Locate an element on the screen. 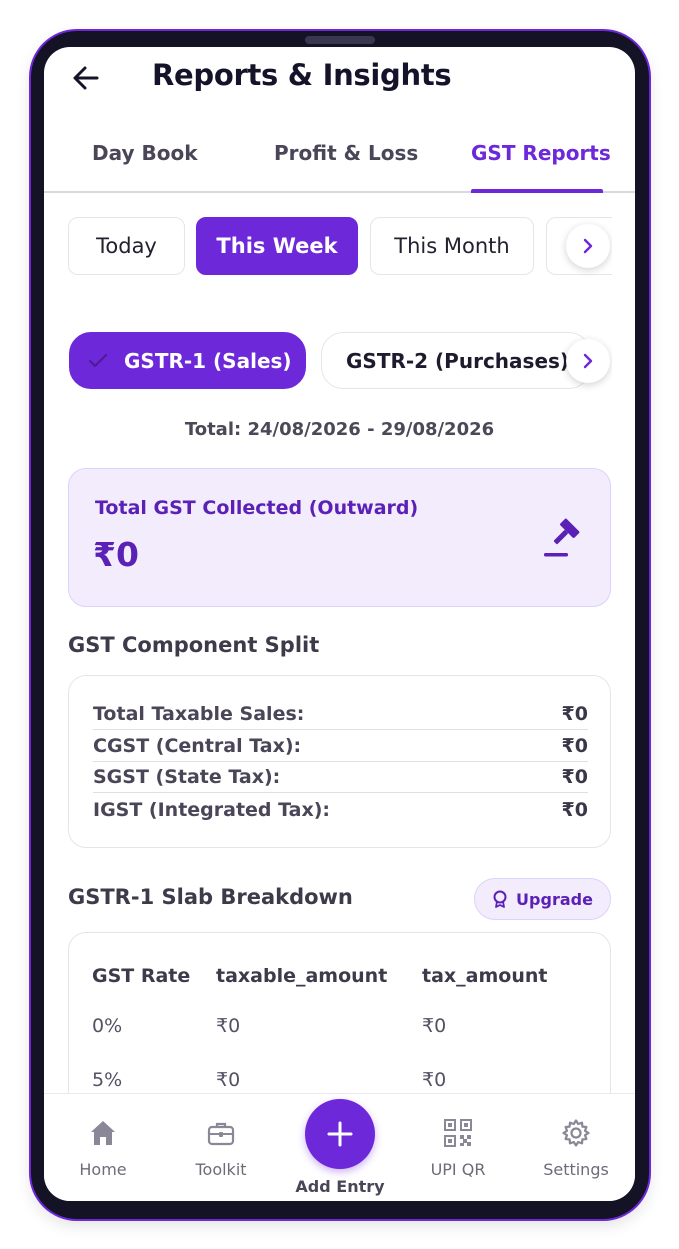 The height and width of the screenshot is (1249, 679). split-row: SGST (State Tax): ₹0 is located at coordinates (340, 777).